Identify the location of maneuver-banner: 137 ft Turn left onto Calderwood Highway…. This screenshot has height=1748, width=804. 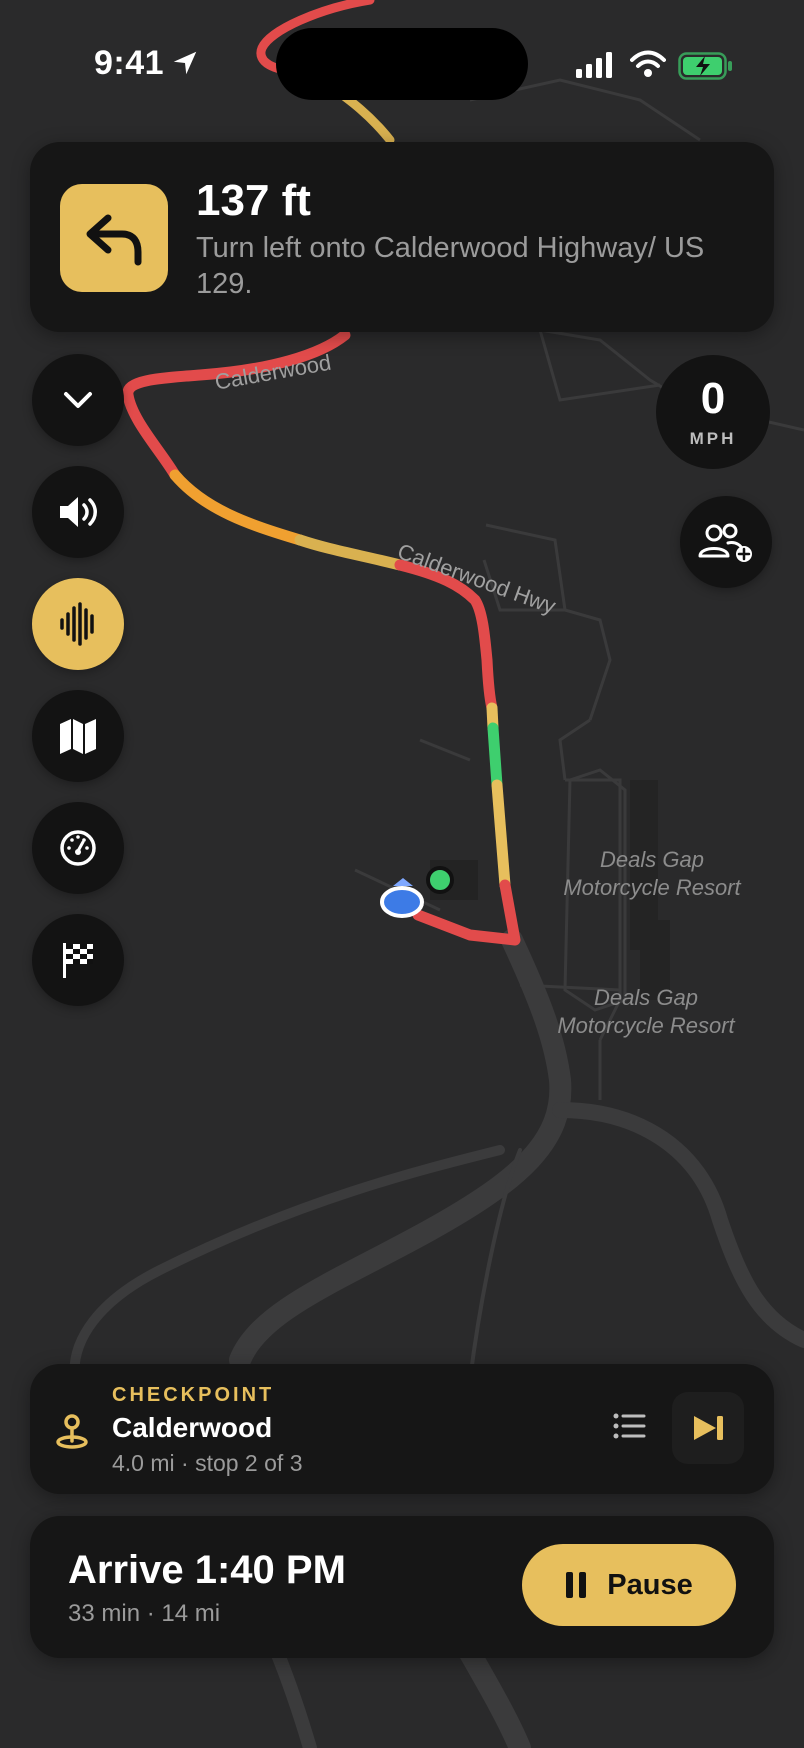
(402, 237).